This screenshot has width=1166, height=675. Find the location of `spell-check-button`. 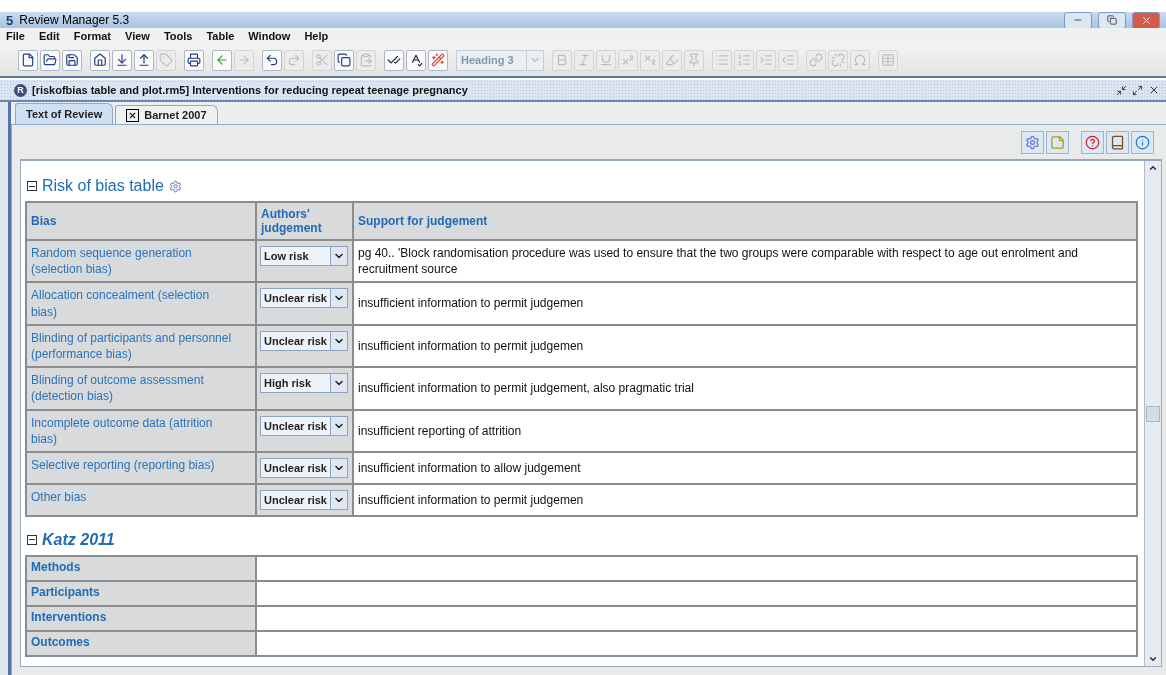

spell-check-button is located at coordinates (416, 60).